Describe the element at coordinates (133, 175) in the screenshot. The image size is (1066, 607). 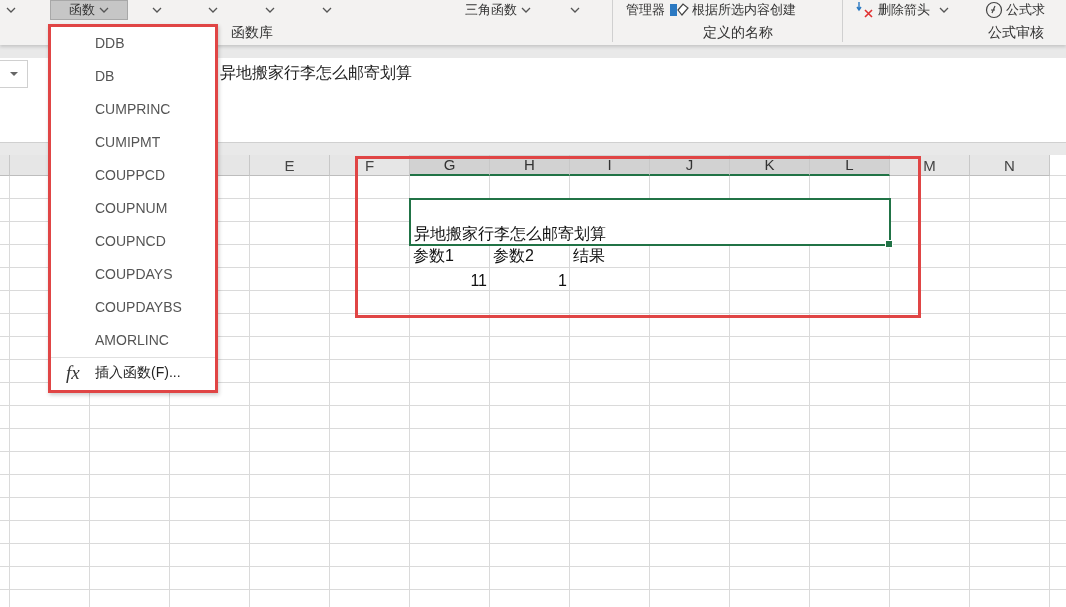
I see `menu-item: COUPPCD` at that location.